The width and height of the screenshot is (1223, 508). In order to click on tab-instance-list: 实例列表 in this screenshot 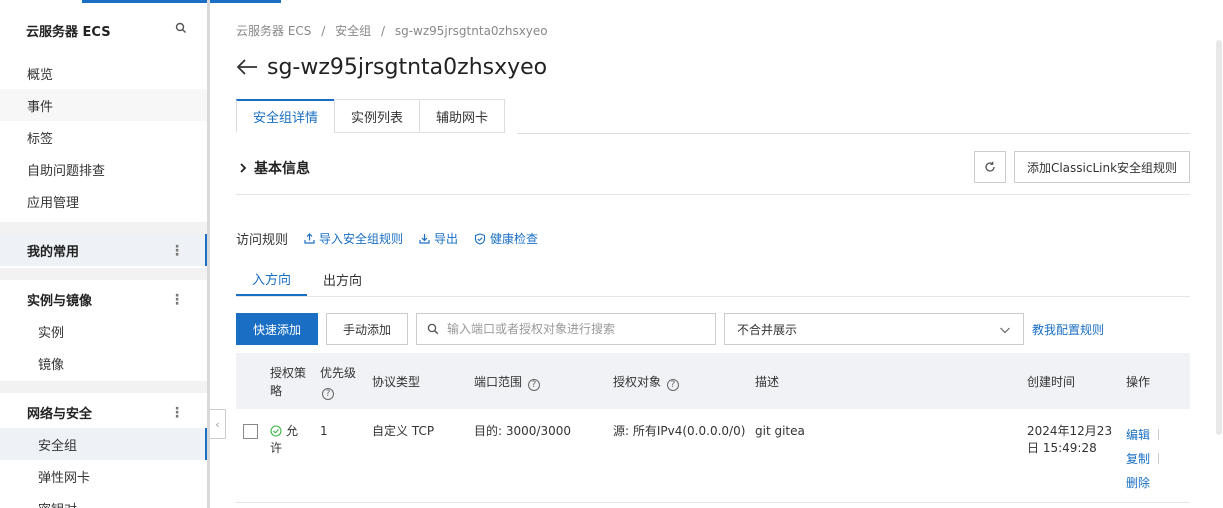, I will do `click(377, 116)`.